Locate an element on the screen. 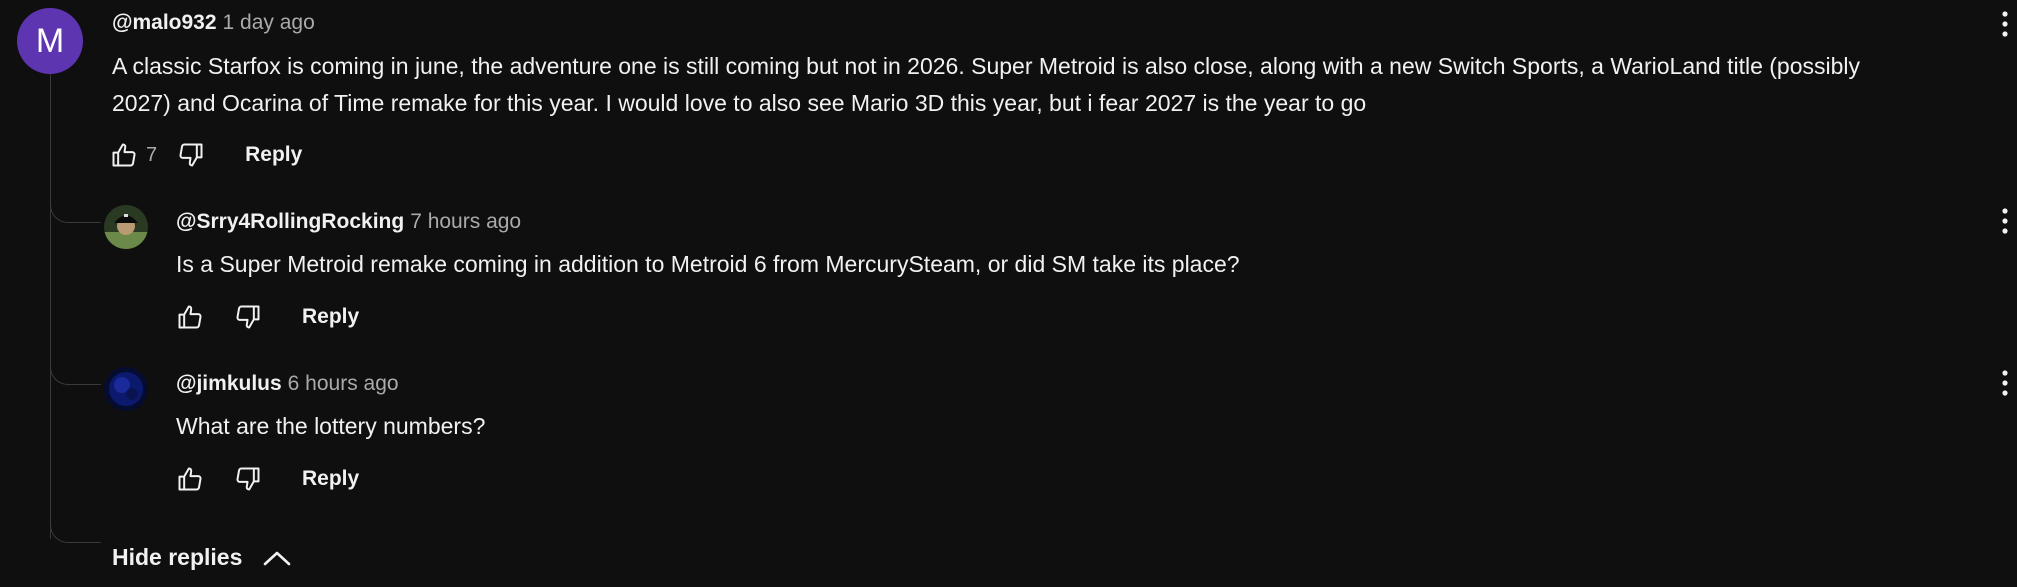  timestamp: 6 hours ago is located at coordinates (343, 383).